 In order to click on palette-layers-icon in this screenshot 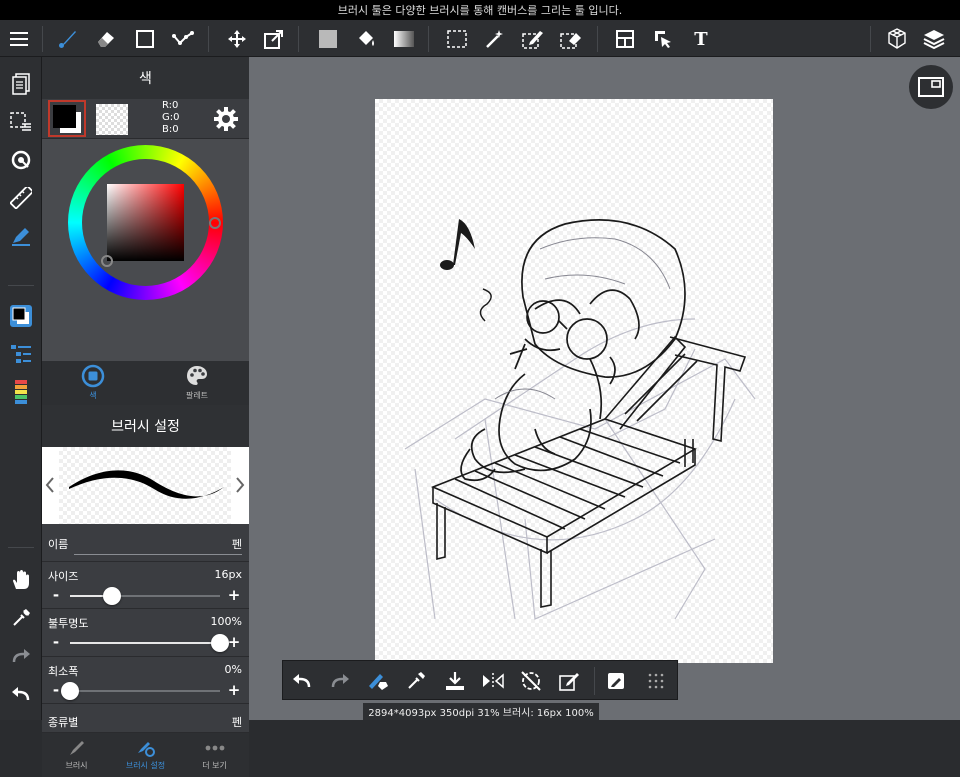, I will do `click(21, 392)`.